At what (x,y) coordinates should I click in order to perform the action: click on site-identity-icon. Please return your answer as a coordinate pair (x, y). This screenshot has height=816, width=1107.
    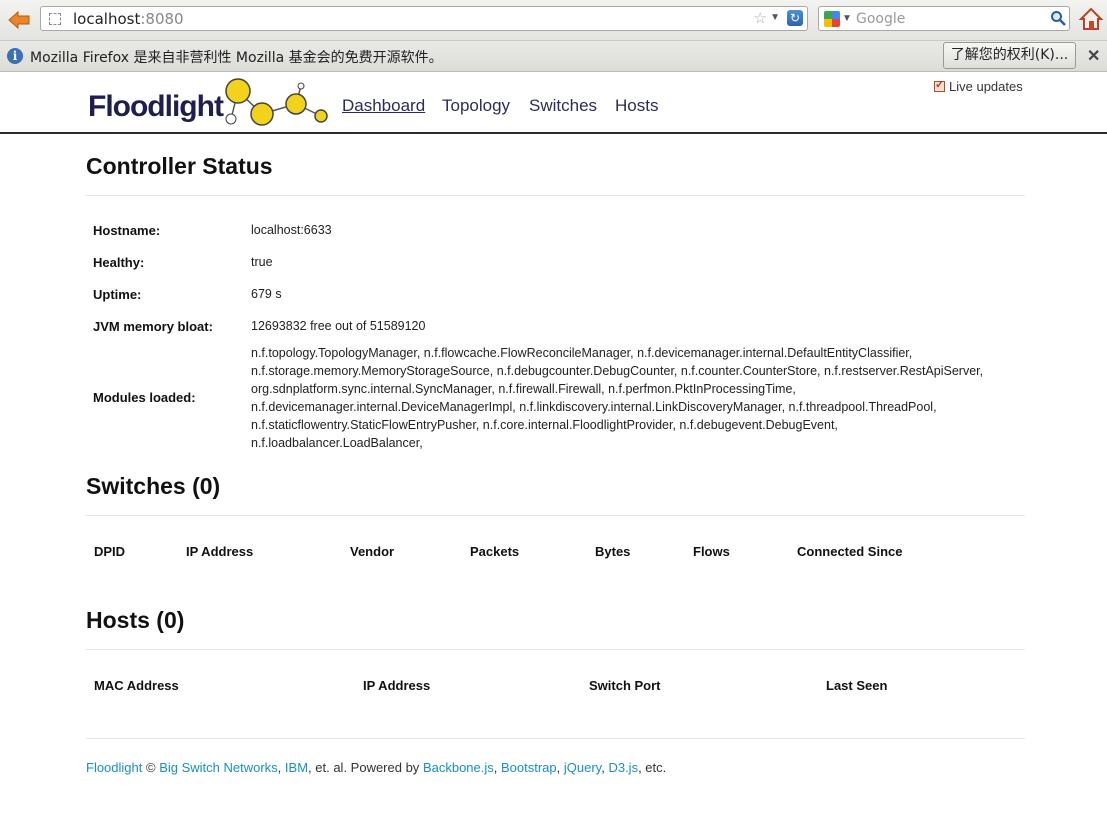
    Looking at the image, I should click on (55, 19).